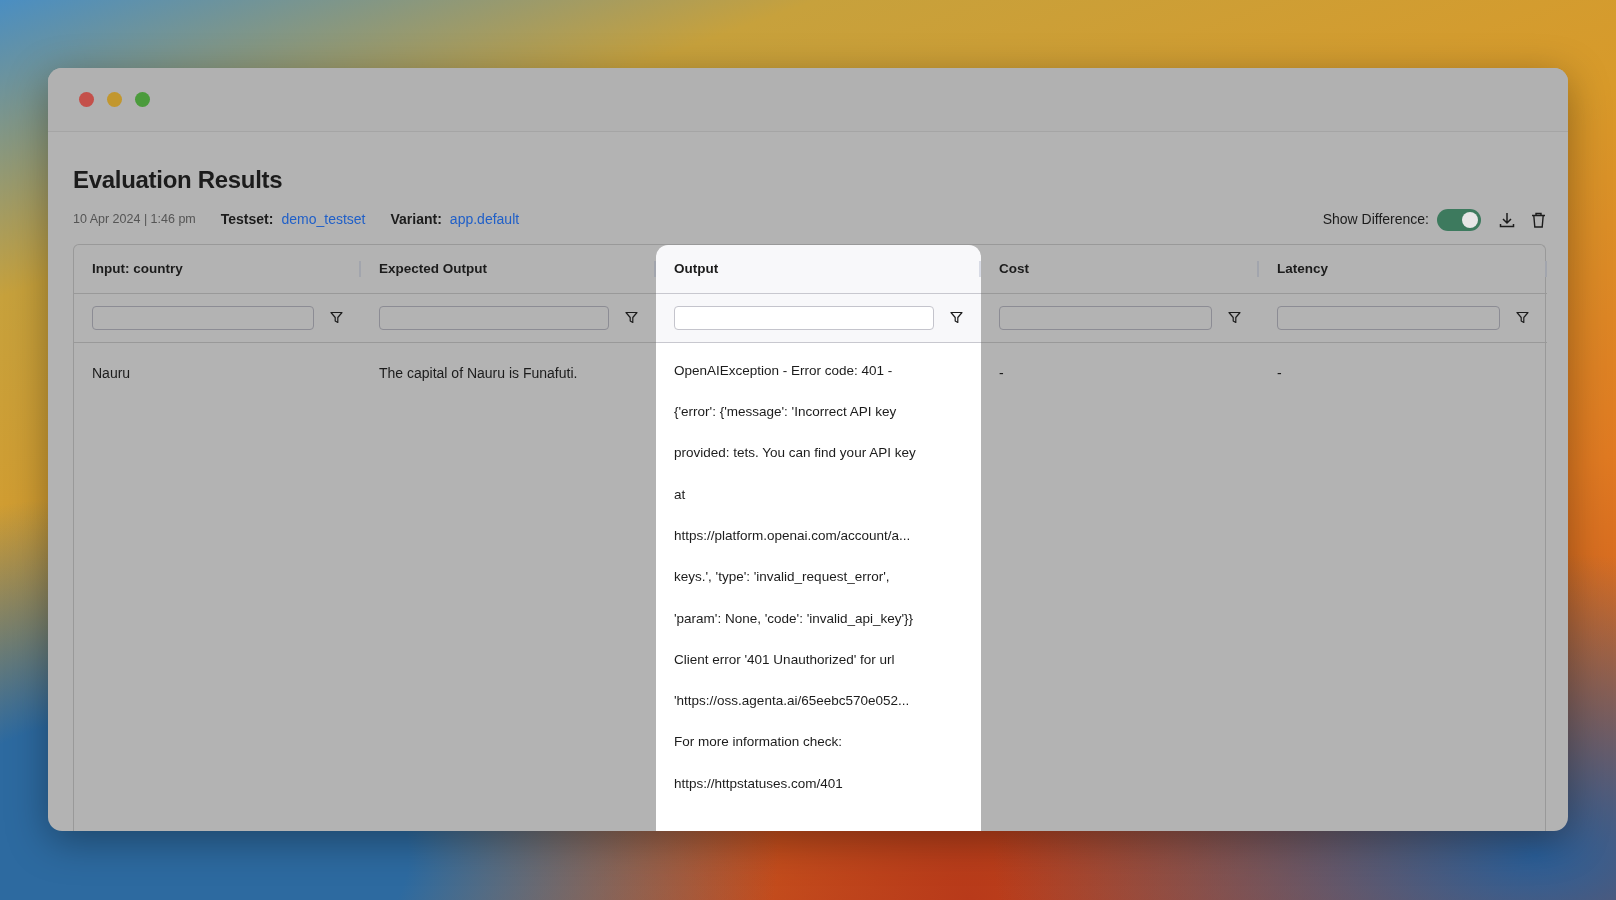  Describe the element at coordinates (323, 220) in the screenshot. I see `testset-link: demo_testset` at that location.